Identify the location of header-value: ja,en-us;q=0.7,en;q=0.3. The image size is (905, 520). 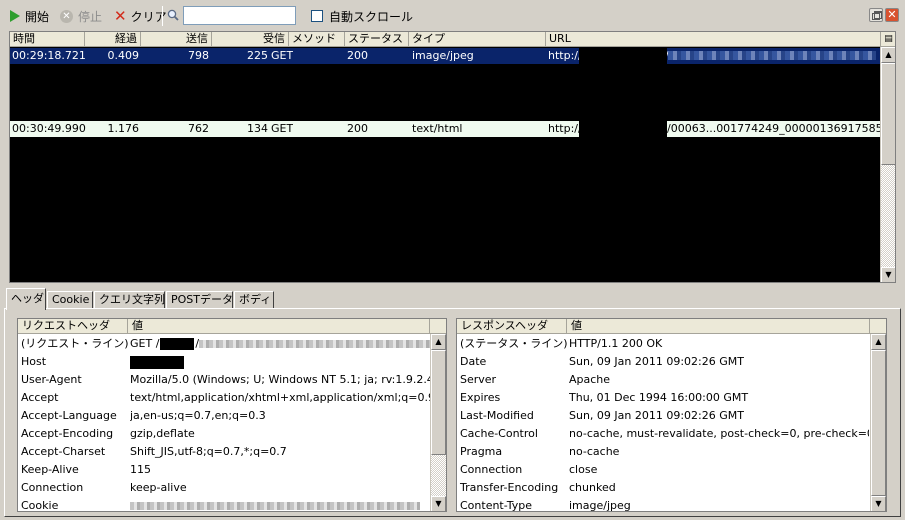
(198, 415).